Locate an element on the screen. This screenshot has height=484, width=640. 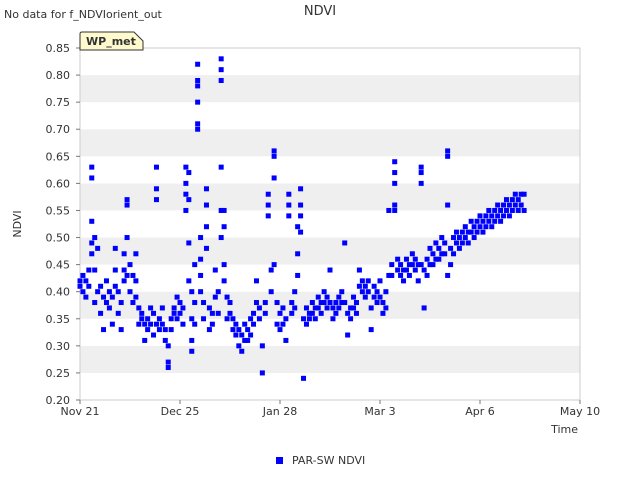
x-tick-label: Nov 21 is located at coordinates (80, 411).